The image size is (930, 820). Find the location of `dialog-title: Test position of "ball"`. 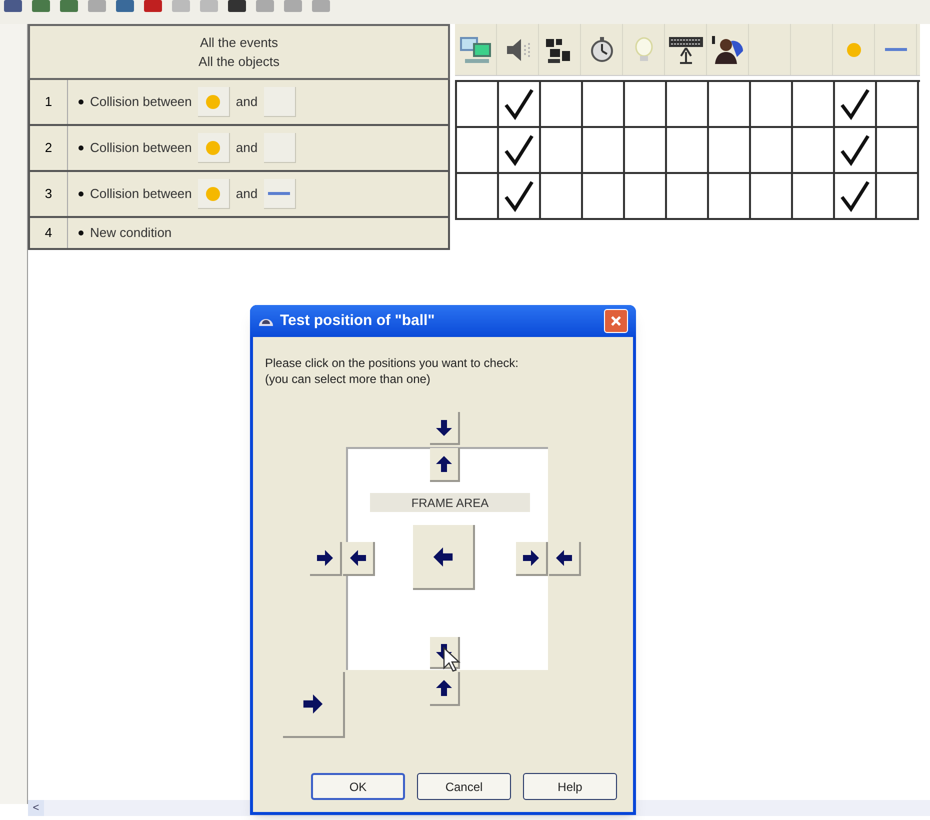

dialog-title: Test position of "ball" is located at coordinates (358, 320).